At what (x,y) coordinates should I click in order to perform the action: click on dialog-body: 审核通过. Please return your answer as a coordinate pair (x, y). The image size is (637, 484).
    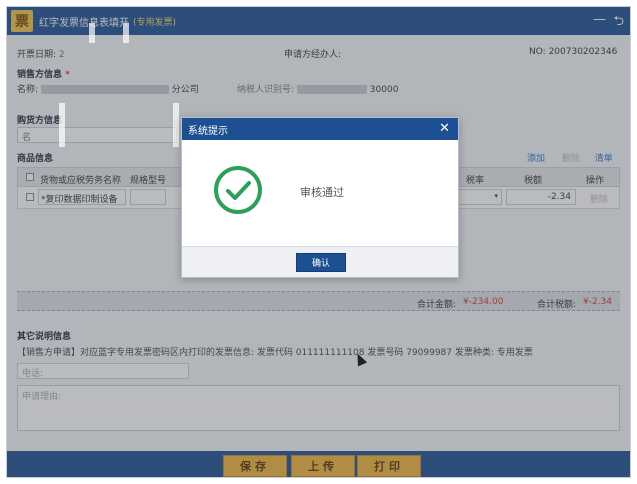
    Looking at the image, I should click on (320, 194).